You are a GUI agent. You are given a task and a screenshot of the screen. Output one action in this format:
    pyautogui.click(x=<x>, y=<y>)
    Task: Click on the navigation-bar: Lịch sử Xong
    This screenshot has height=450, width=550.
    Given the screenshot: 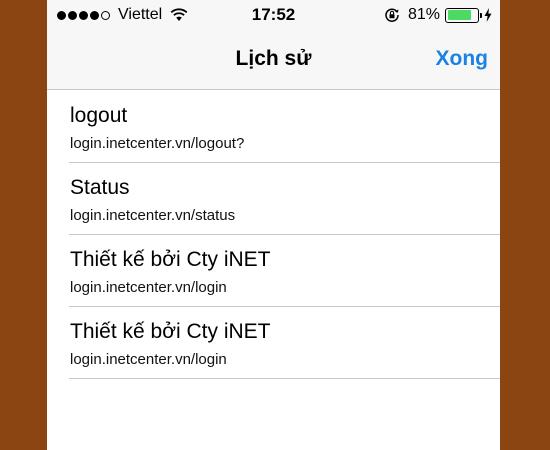 What is the action you would take?
    pyautogui.click(x=273, y=60)
    